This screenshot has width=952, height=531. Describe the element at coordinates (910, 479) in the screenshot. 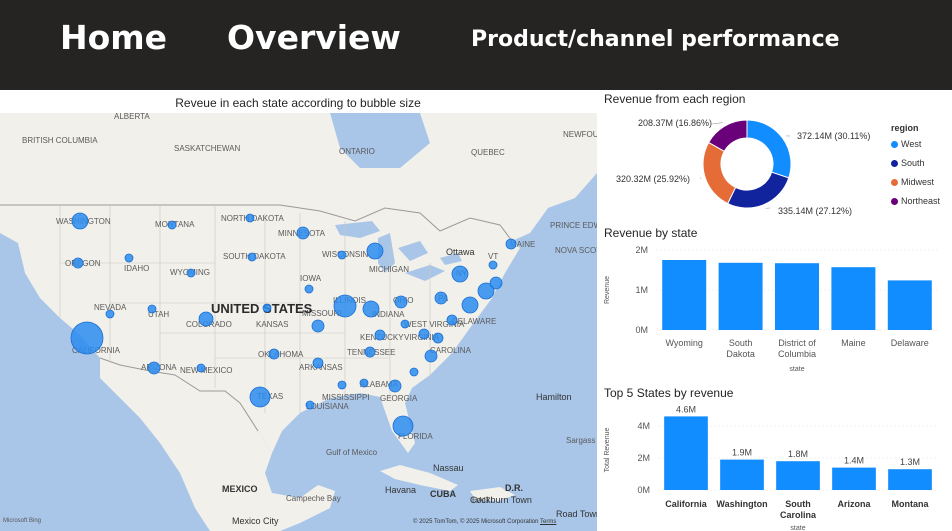

I see `bar-montana` at that location.